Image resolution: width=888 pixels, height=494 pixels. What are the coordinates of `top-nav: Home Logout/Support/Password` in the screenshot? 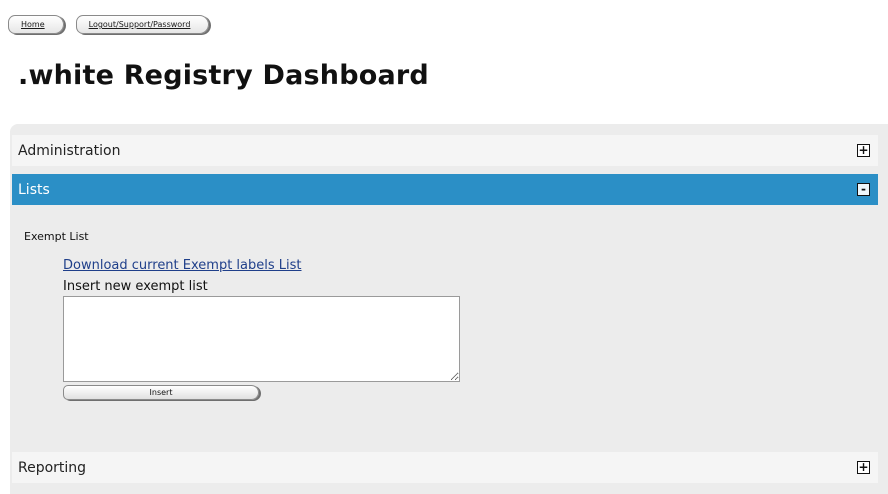 It's located at (109, 24).